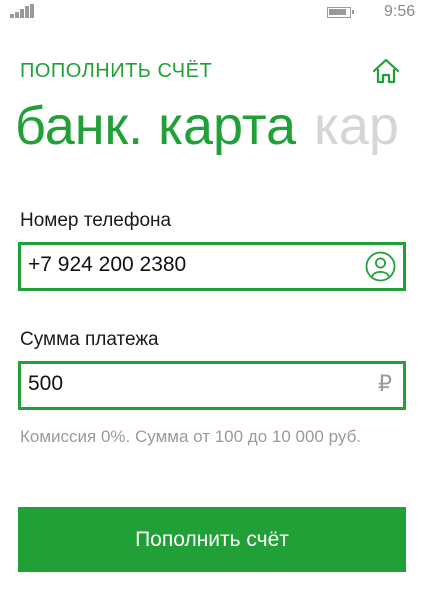 Image resolution: width=424 pixels, height=593 pixels. I want to click on amount-label: Сумма платежа, so click(89, 339).